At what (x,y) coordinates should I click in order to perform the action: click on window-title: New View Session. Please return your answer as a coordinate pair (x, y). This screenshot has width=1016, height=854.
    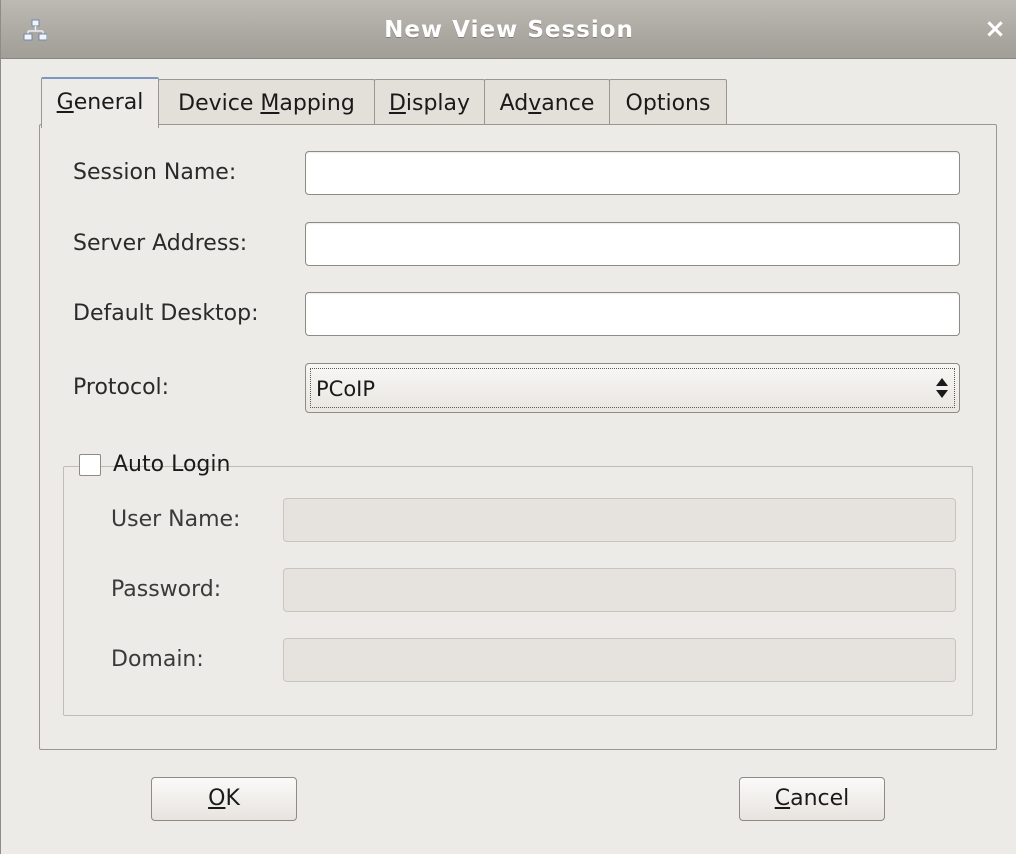
    Looking at the image, I should click on (509, 30).